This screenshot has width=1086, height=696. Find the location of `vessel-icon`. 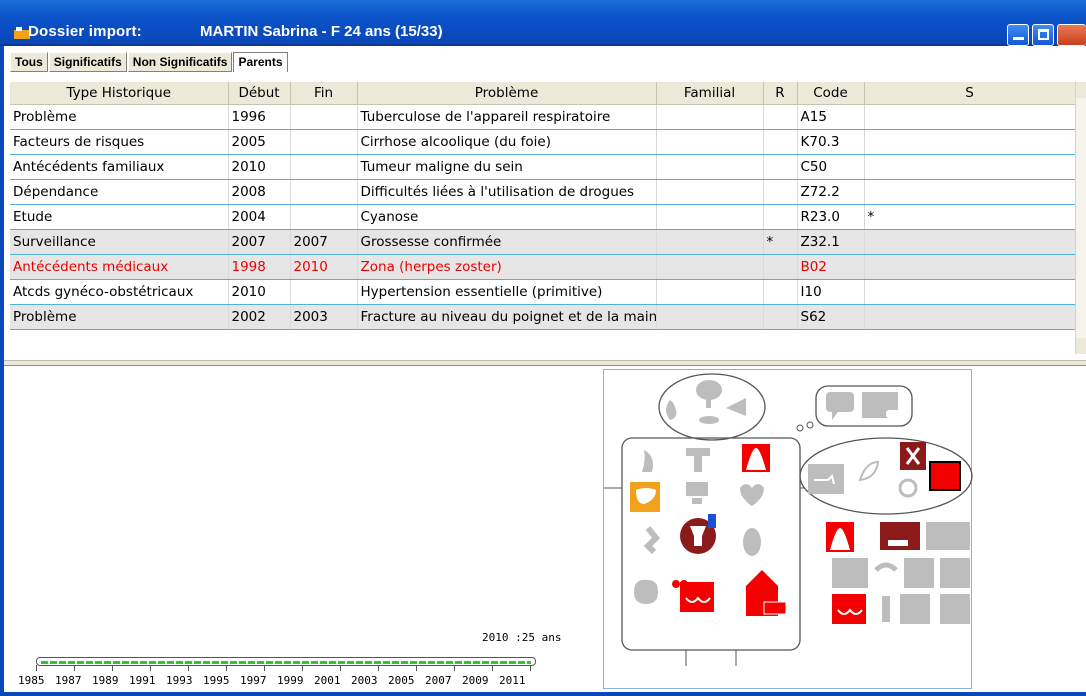

vessel-icon is located at coordinates (826, 479).